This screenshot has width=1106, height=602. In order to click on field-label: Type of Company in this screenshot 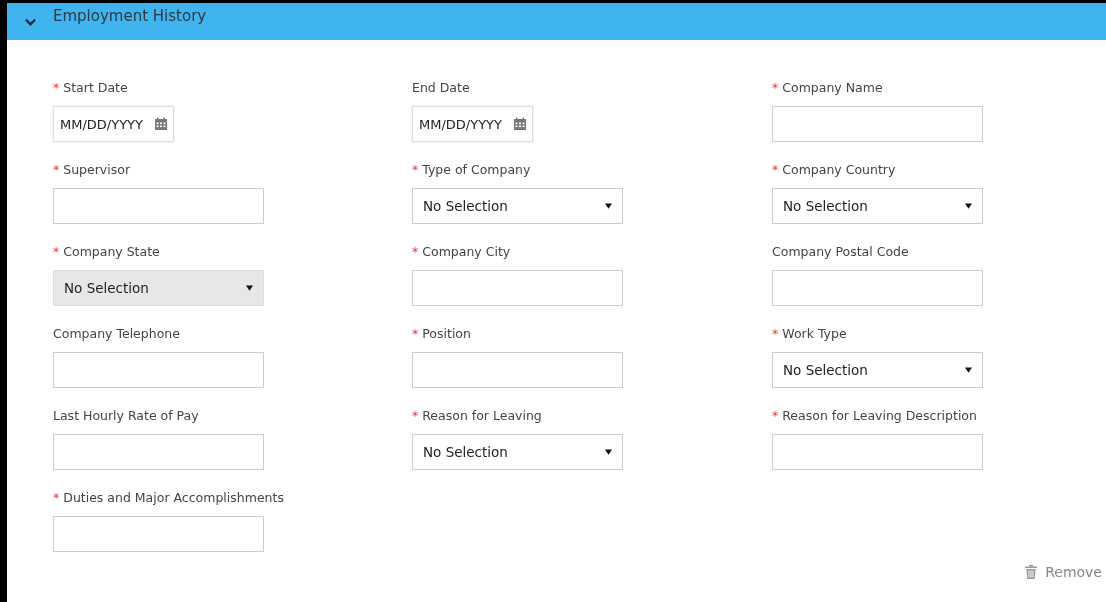, I will do `click(476, 169)`.